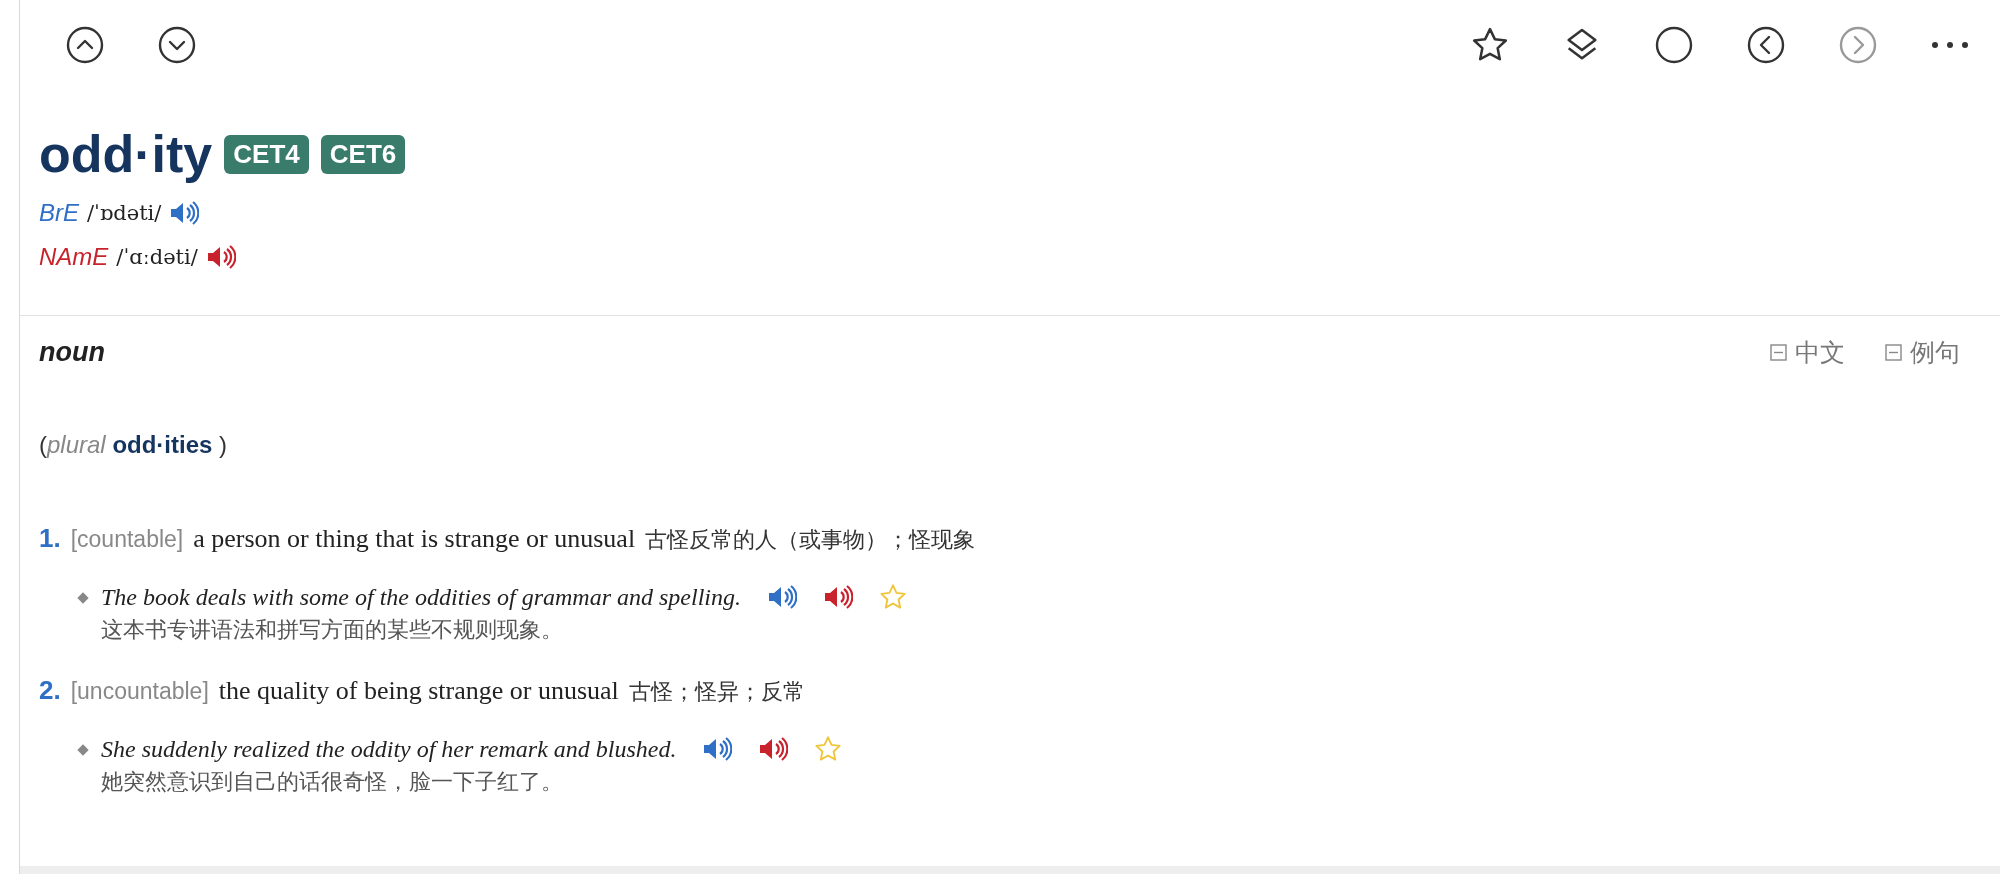 The height and width of the screenshot is (874, 2000). What do you see at coordinates (1807, 353) in the screenshot?
I see `section-toggle: 中文` at bounding box center [1807, 353].